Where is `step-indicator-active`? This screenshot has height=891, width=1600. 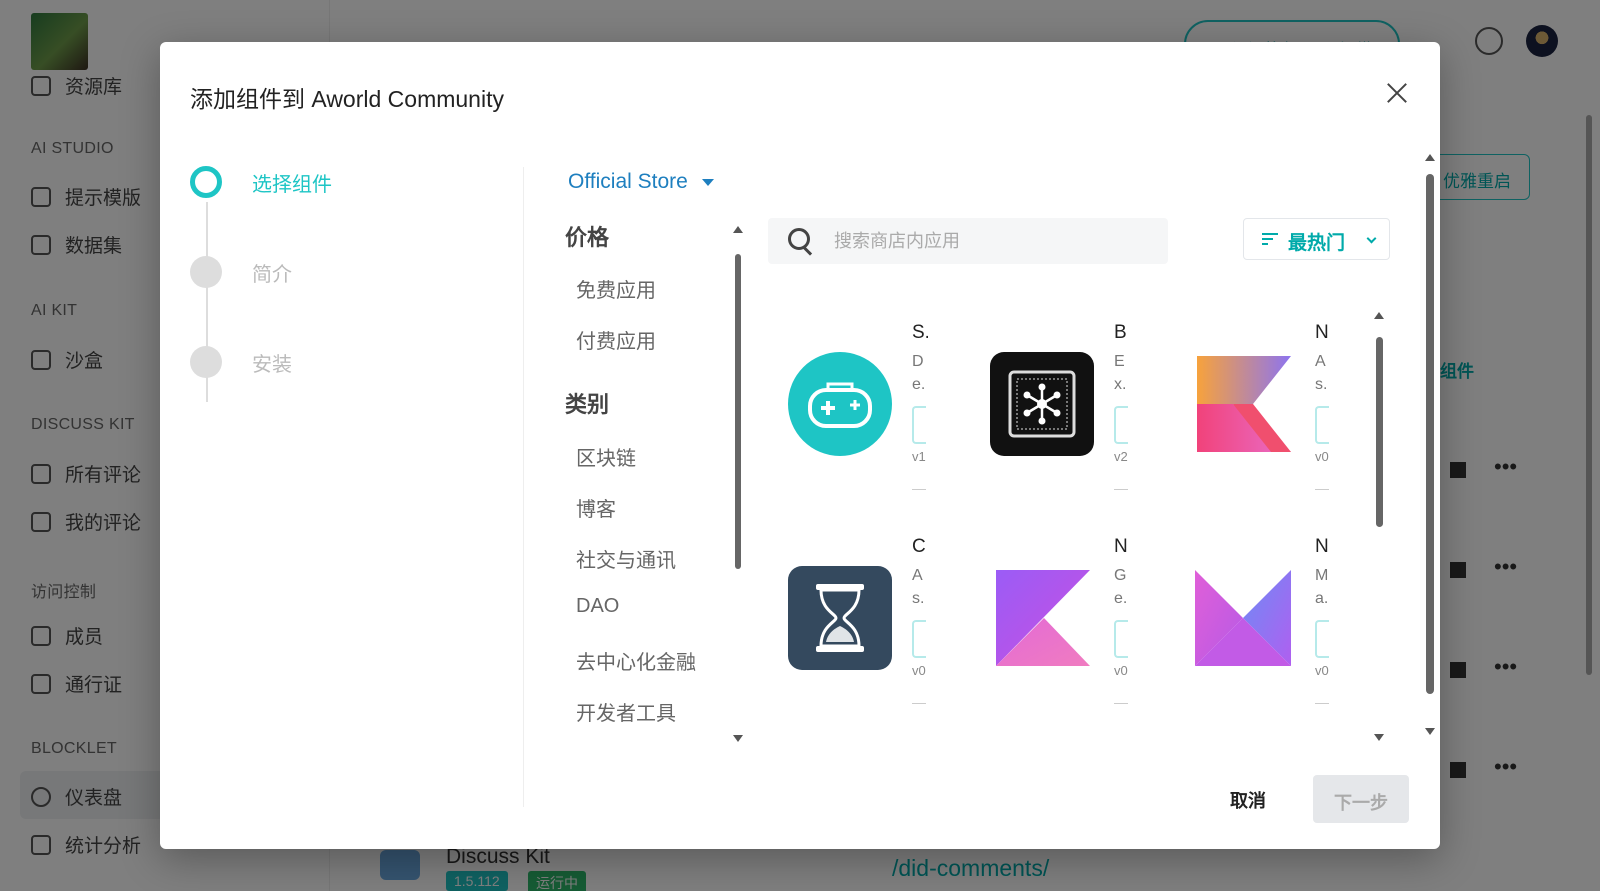 step-indicator-active is located at coordinates (206, 182).